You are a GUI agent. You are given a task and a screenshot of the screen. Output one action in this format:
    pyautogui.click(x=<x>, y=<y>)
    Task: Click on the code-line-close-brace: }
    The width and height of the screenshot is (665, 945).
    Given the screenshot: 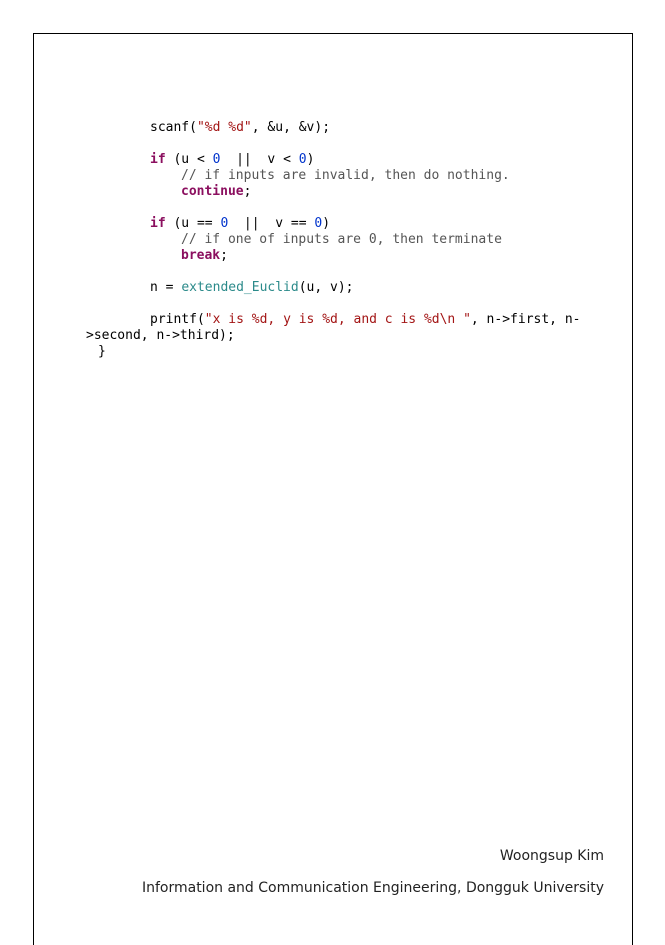 What is the action you would take?
    pyautogui.click(x=102, y=351)
    